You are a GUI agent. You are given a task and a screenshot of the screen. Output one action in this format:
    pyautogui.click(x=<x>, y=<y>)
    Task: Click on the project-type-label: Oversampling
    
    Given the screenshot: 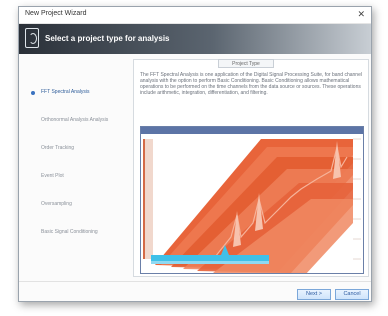 What is the action you would take?
    pyautogui.click(x=56, y=204)
    